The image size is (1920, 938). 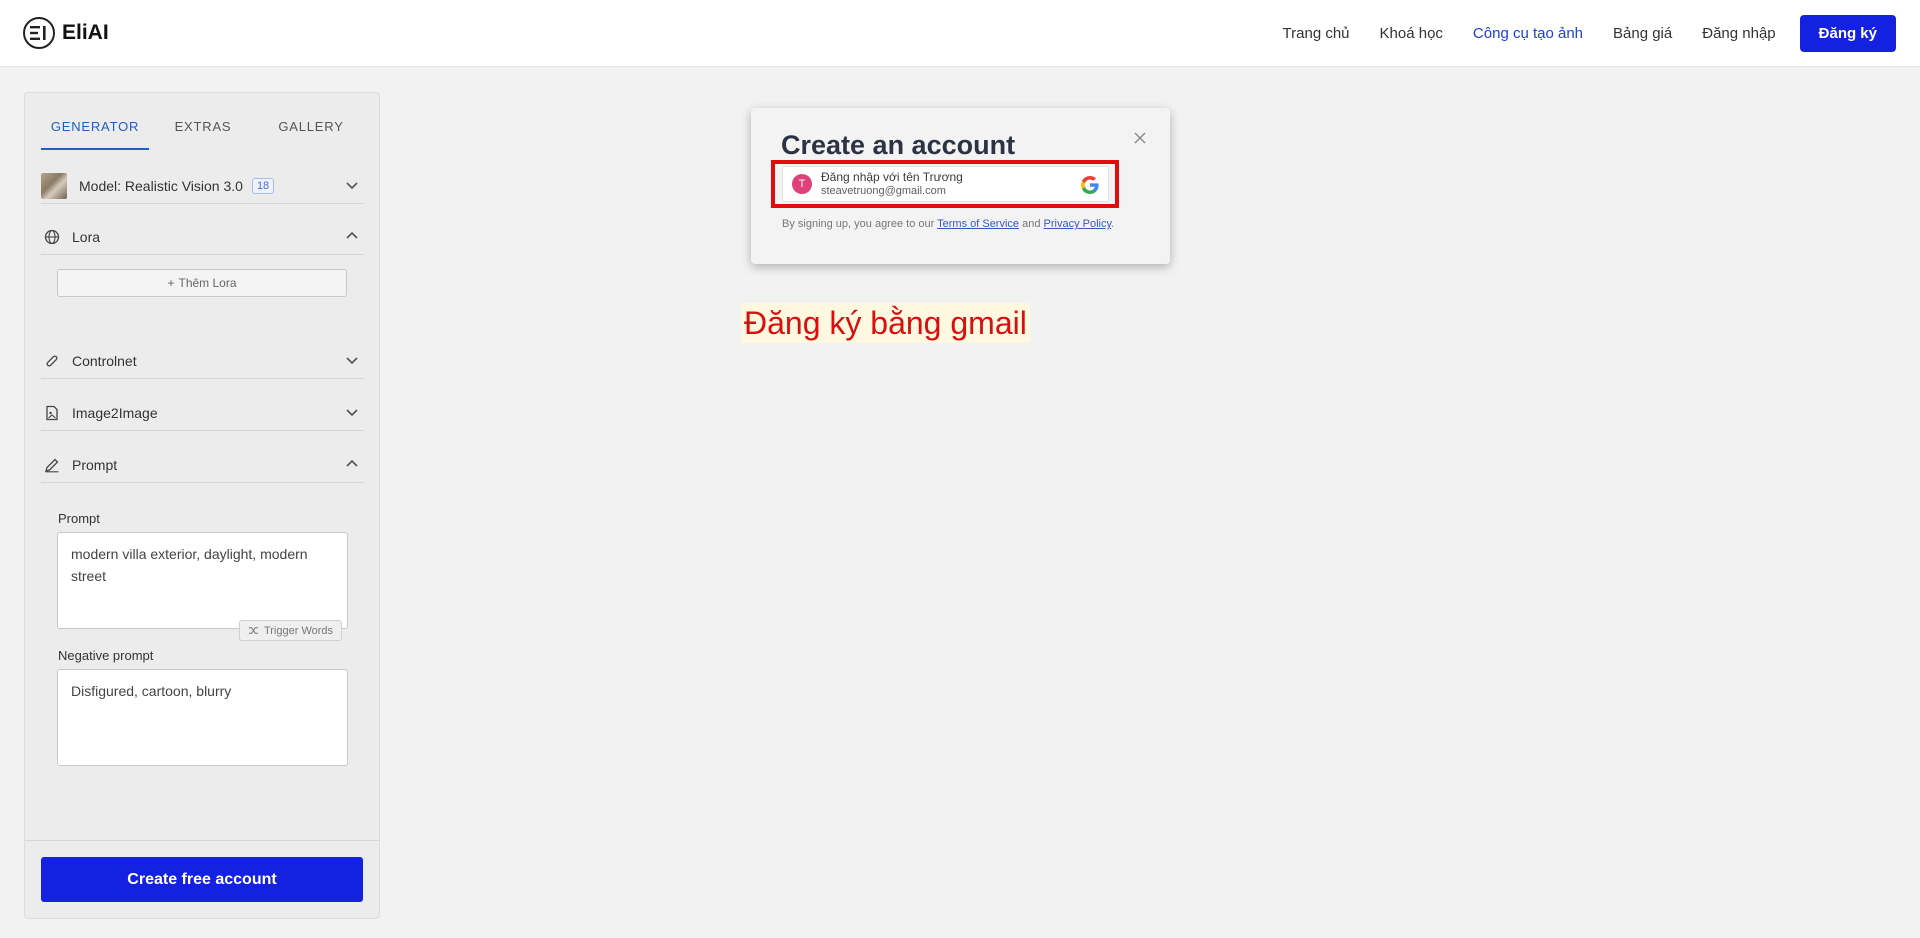 I want to click on controlnet-label: Controlnet, so click(x=104, y=360).